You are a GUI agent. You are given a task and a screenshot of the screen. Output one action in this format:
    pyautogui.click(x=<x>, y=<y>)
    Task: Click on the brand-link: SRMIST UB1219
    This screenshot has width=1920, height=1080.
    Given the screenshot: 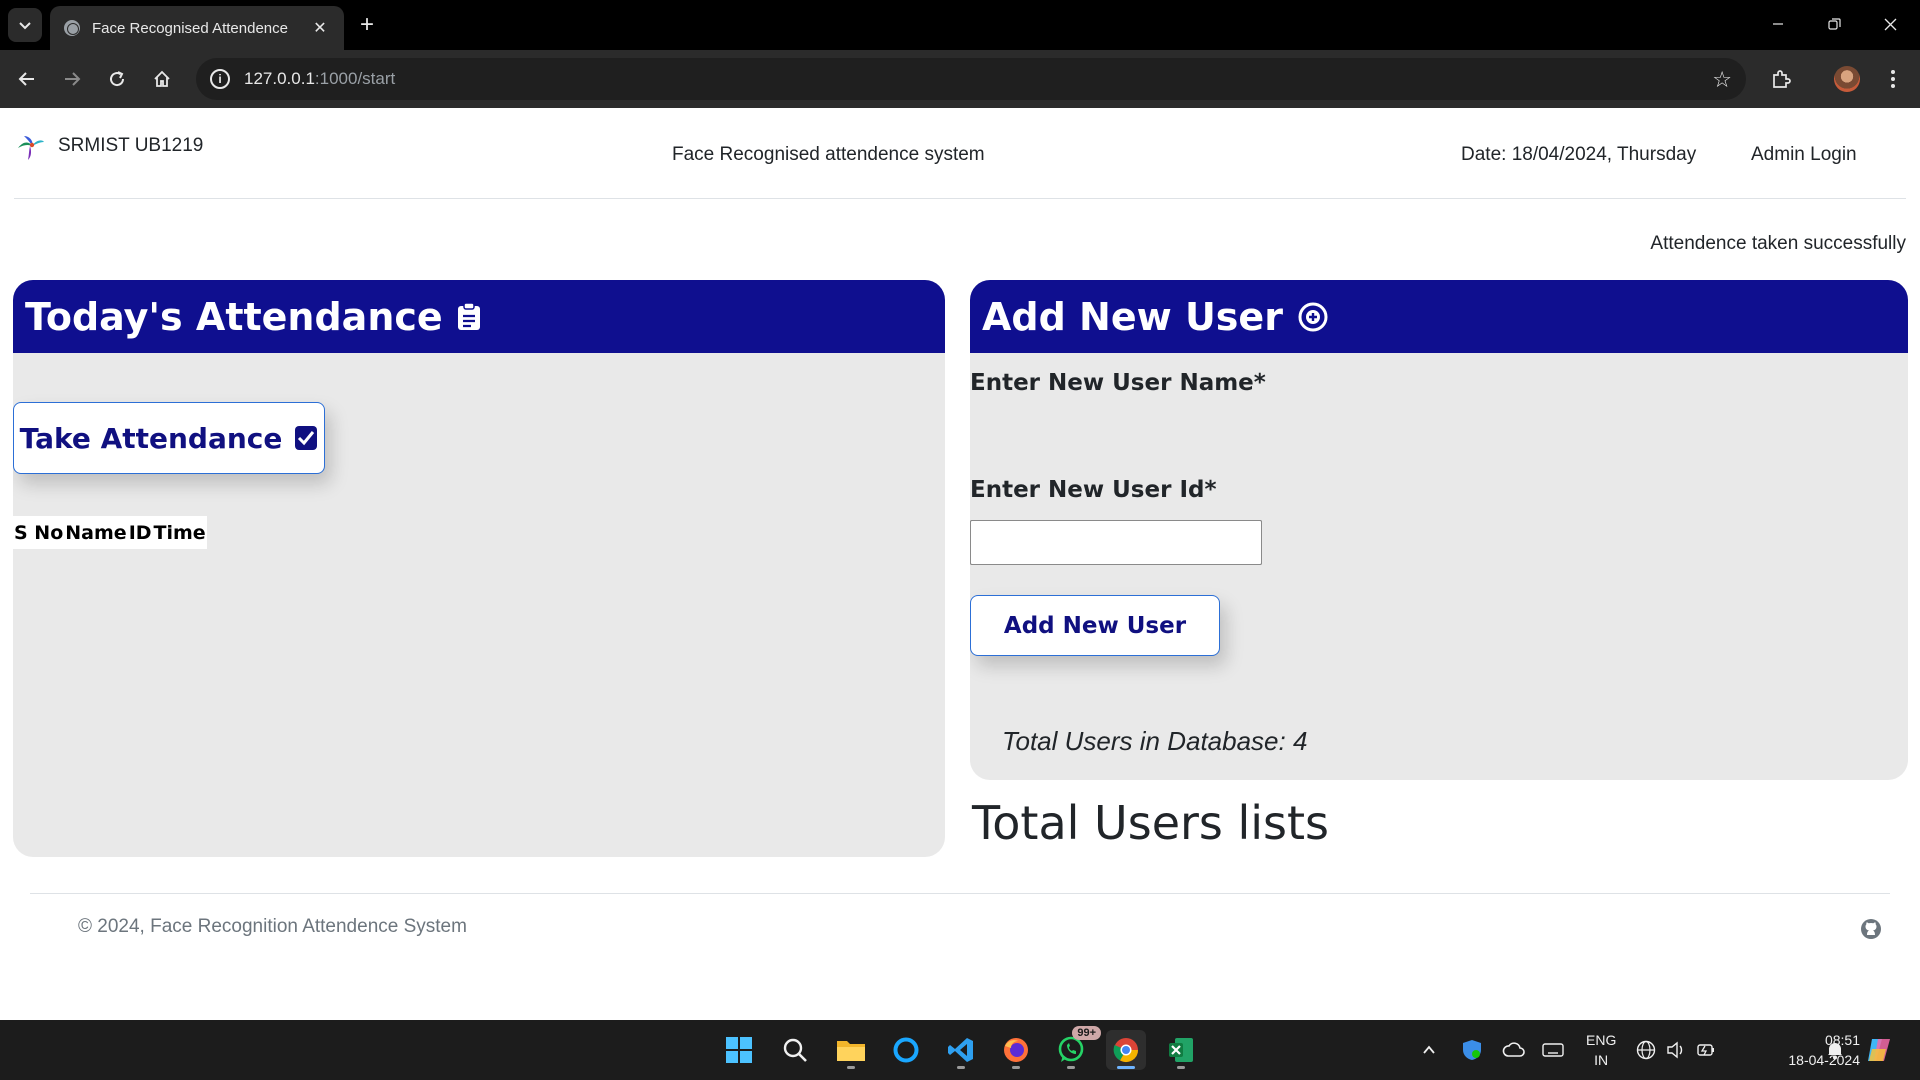 What is the action you would take?
    pyautogui.click(x=108, y=146)
    